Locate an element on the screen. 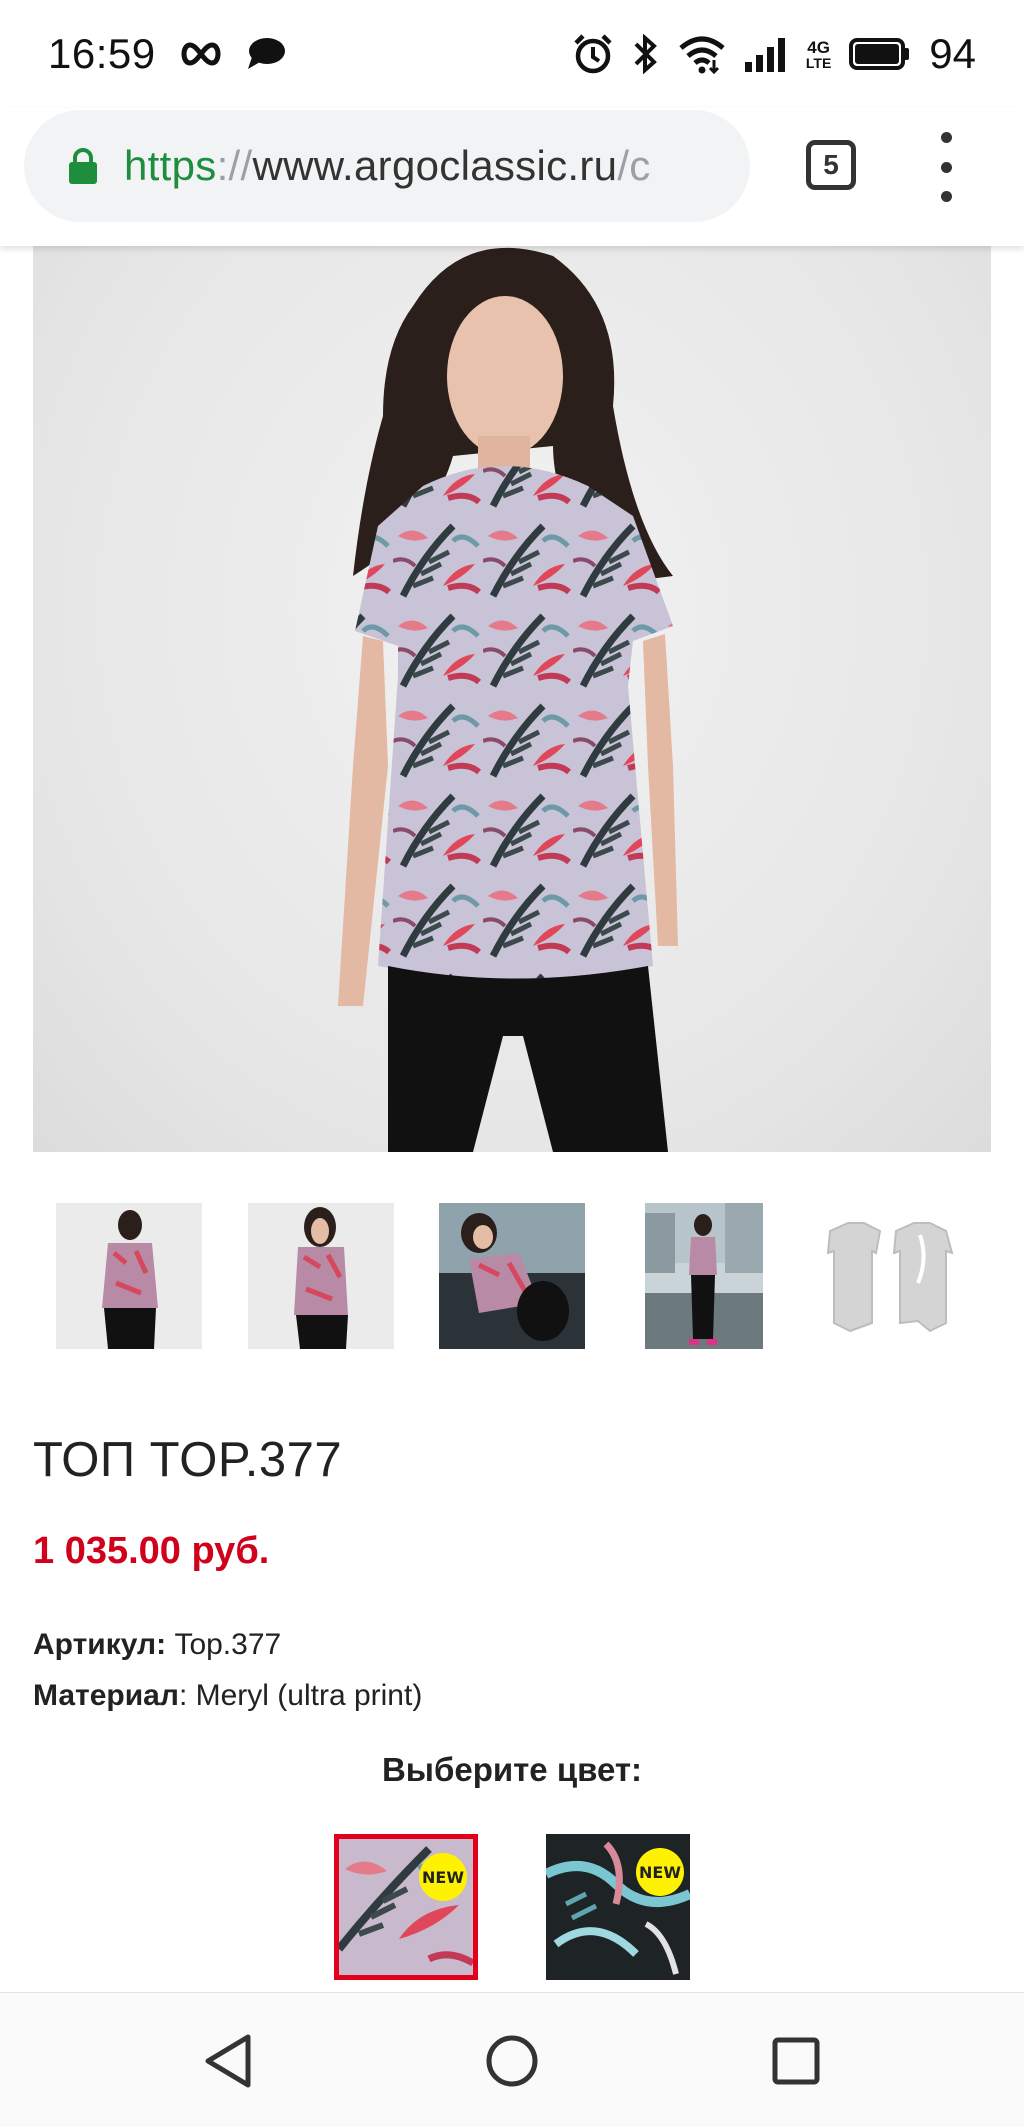 The height and width of the screenshot is (2127, 1024). home-button is located at coordinates (512, 2061).